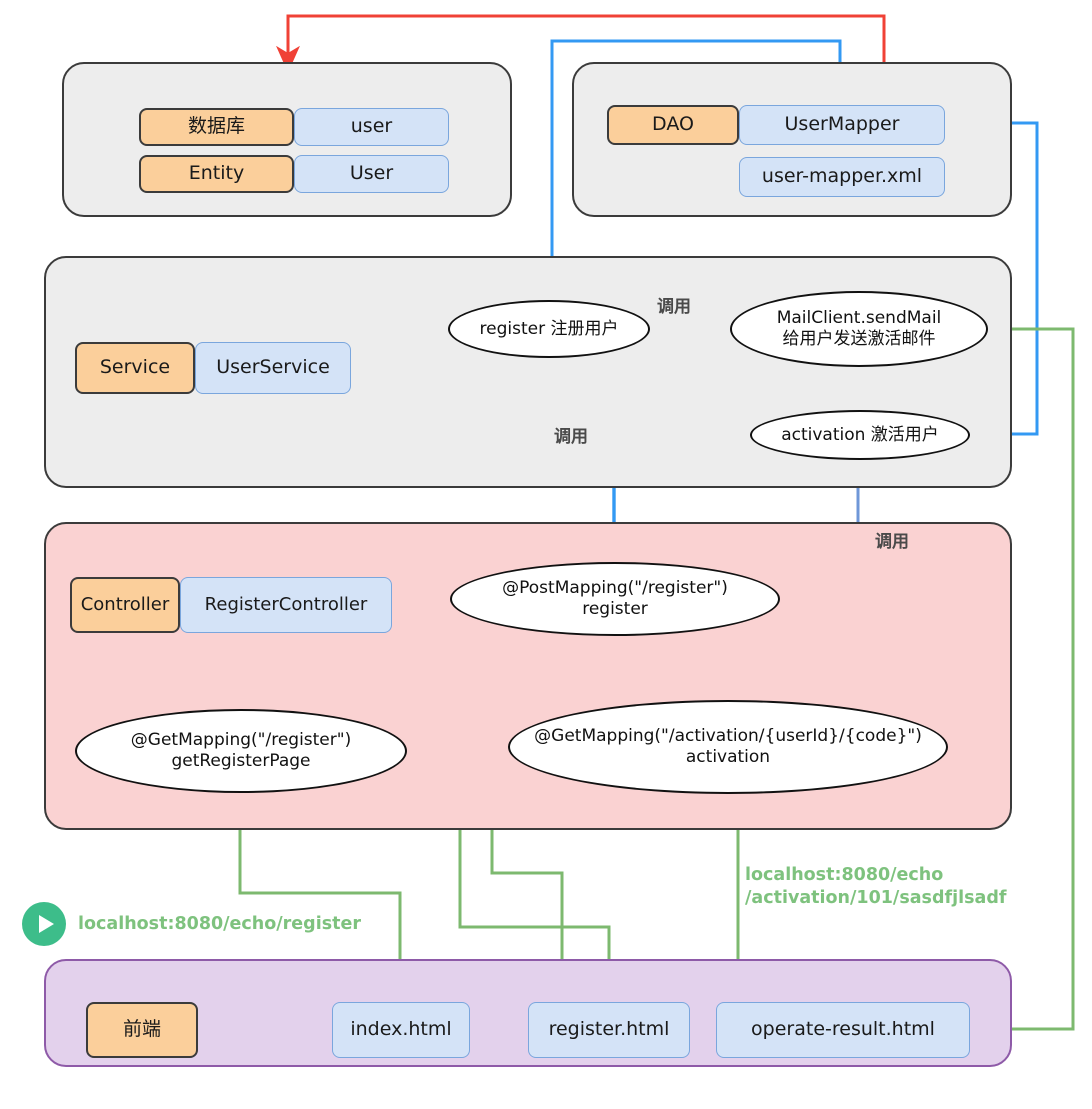 This screenshot has height=1109, width=1092. What do you see at coordinates (286, 605) in the screenshot?
I see `controller-registercontroller: RegisterController` at bounding box center [286, 605].